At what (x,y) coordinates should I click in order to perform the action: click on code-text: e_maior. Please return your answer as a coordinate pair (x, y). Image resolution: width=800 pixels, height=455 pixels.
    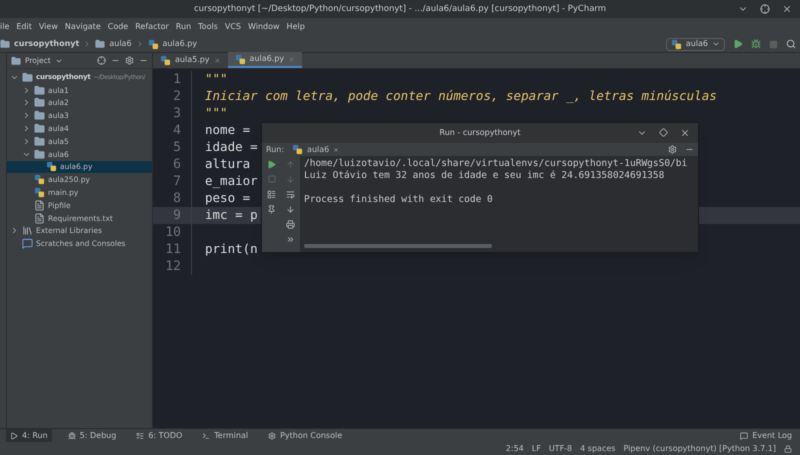
    Looking at the image, I should click on (231, 181).